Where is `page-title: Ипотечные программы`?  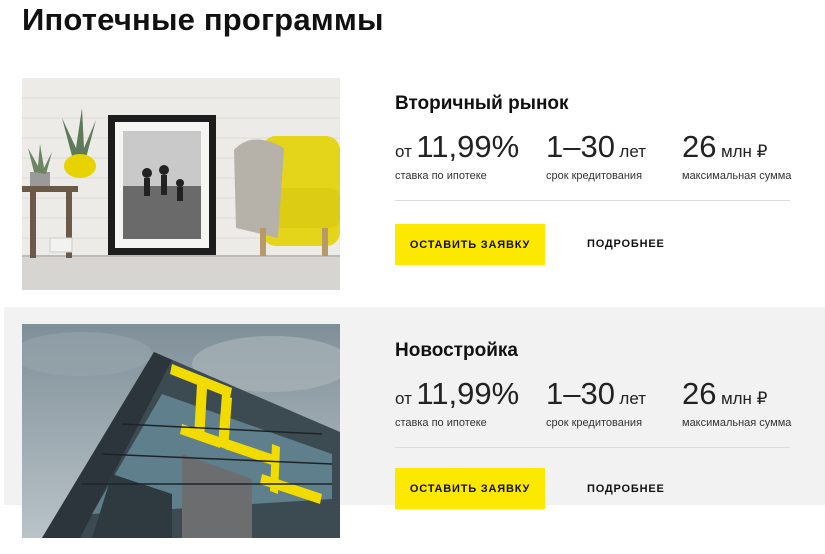
page-title: Ипотечные программы is located at coordinates (203, 19).